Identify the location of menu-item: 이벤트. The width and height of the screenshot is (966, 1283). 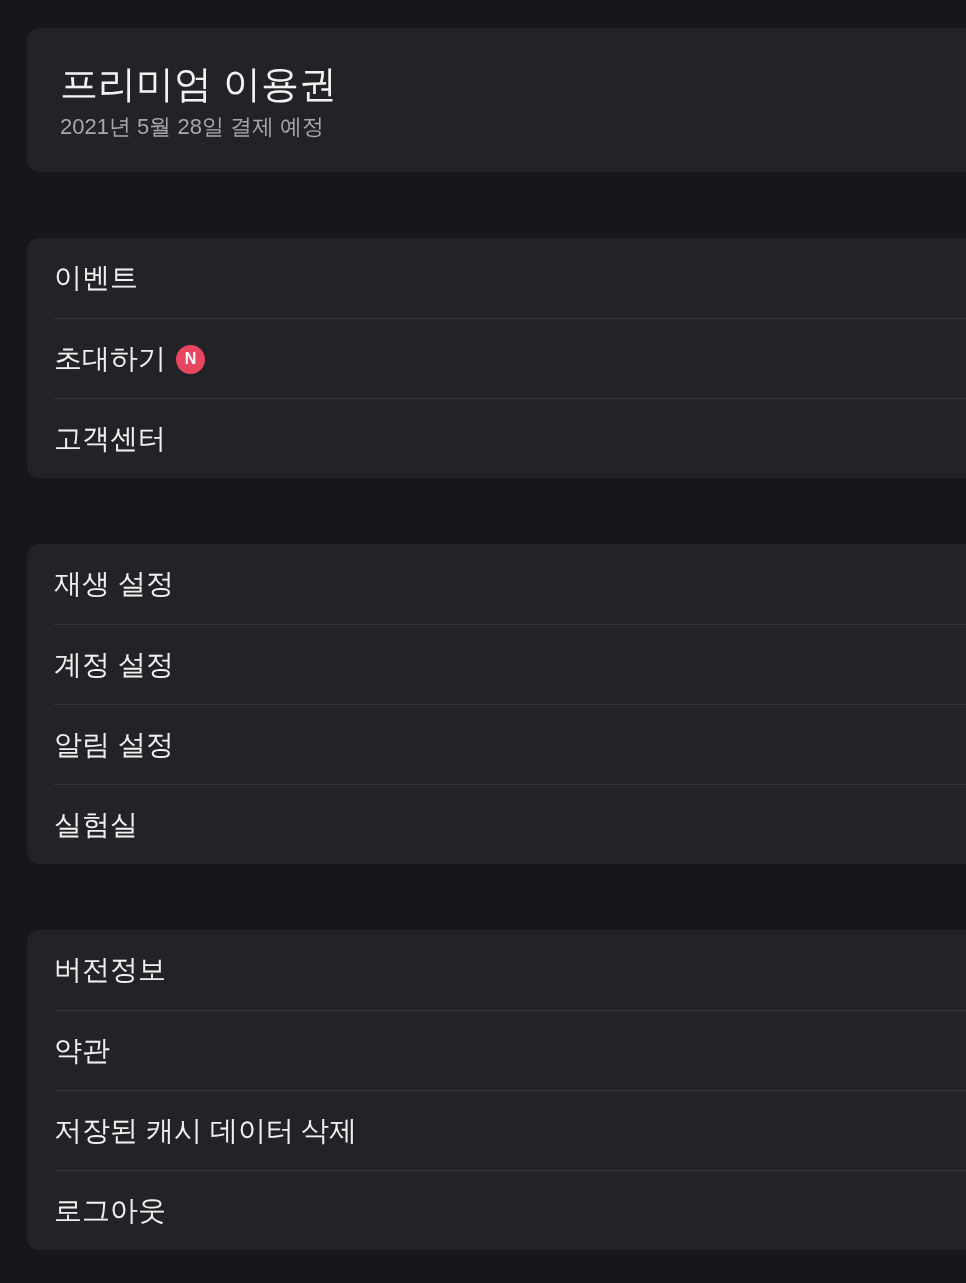
(510, 278).